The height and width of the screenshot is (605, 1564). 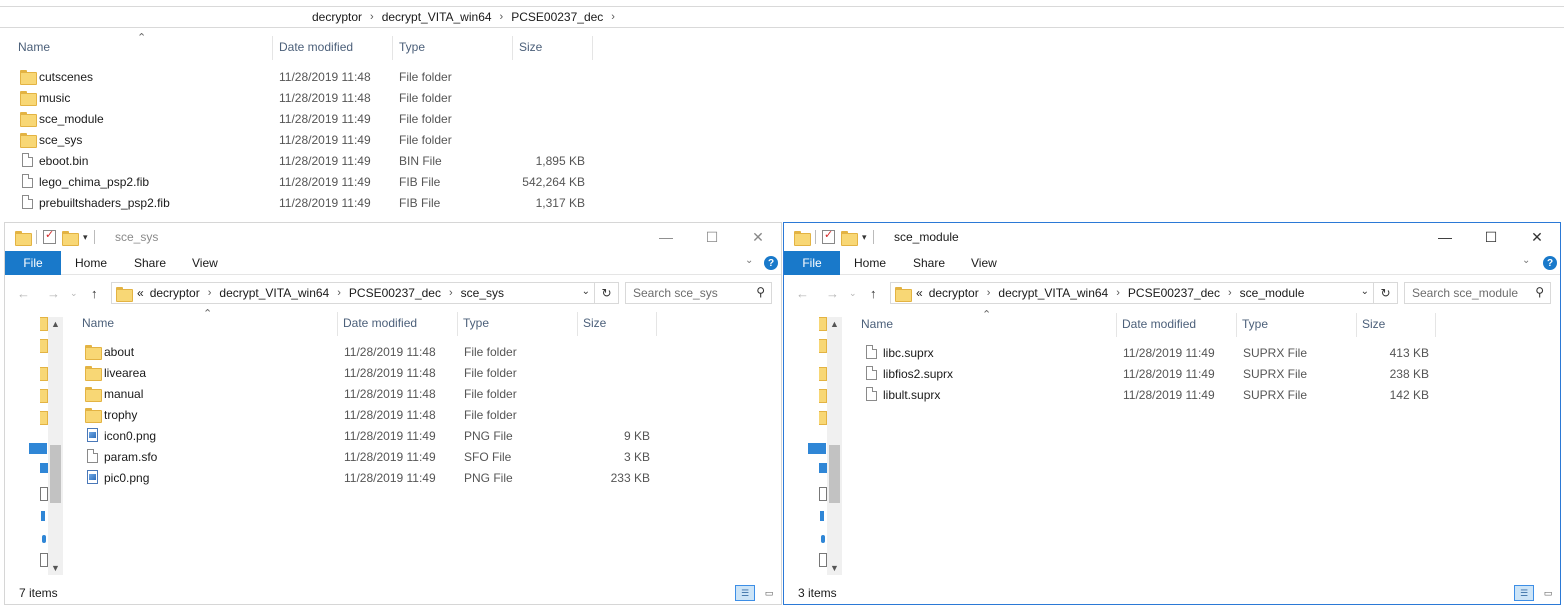 I want to click on breadcrumb-item: decrypt_VITA_win64, so click(x=274, y=293).